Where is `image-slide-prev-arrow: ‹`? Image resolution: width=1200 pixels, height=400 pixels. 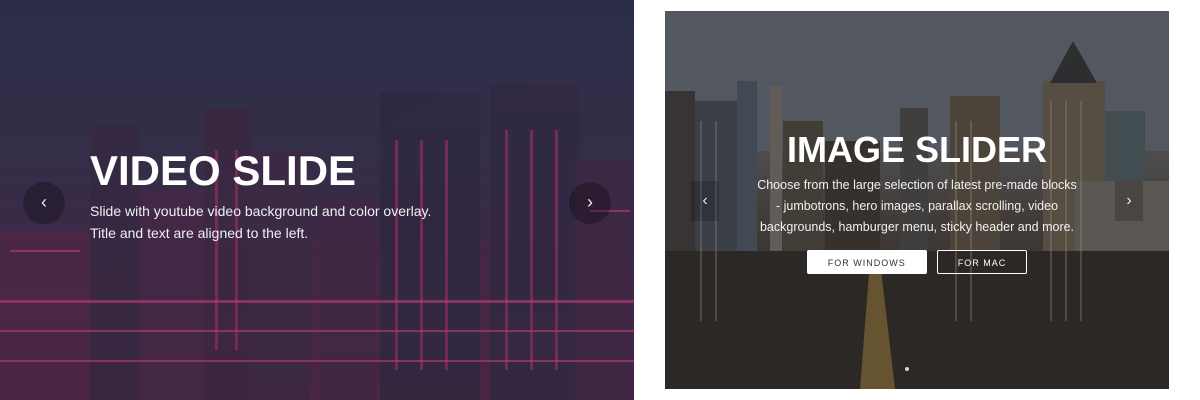
image-slide-prev-arrow: ‹ is located at coordinates (705, 201).